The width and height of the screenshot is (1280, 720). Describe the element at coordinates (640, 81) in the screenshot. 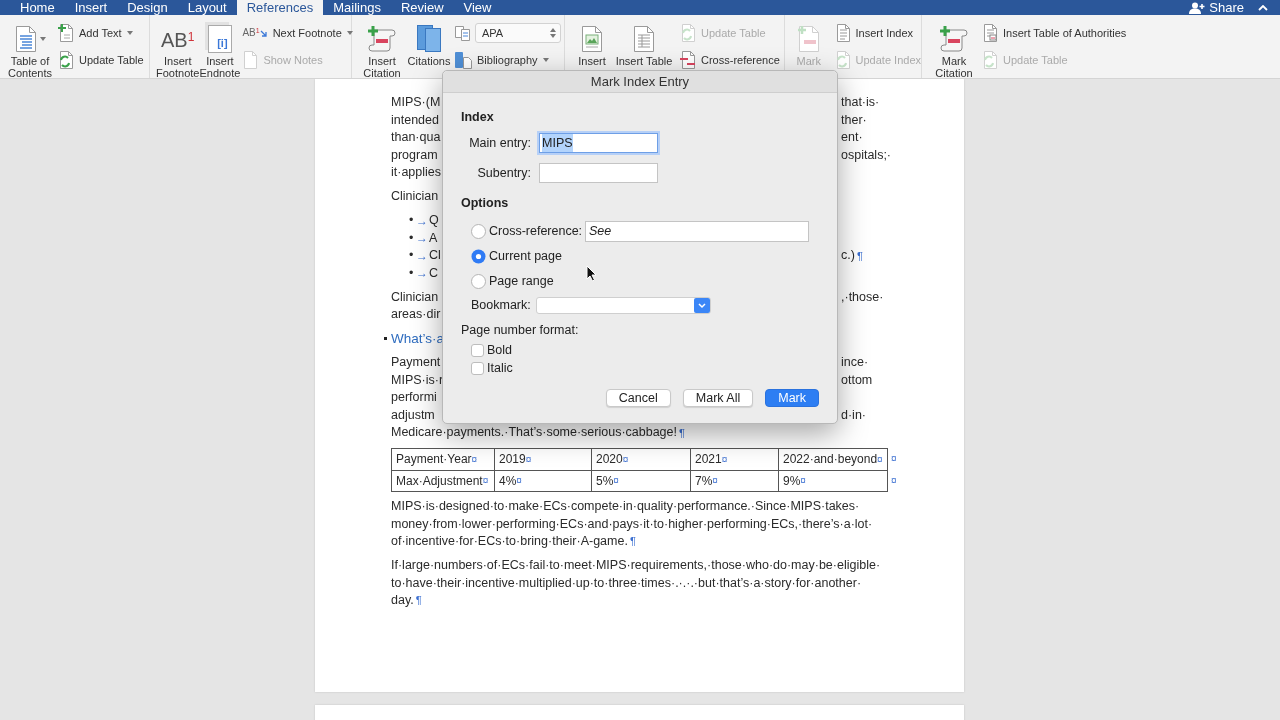

I see `dialog-title: Mark Index Entry` at that location.